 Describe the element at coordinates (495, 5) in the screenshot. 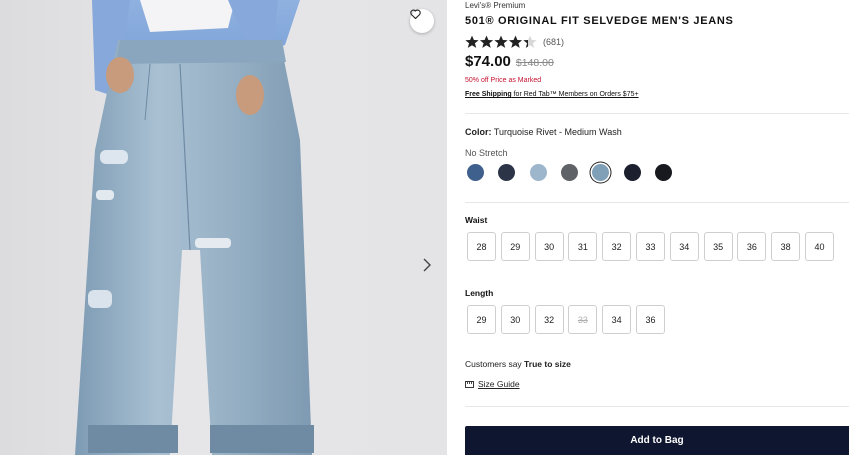

I see `product-brand: Levi's® Premium` at that location.